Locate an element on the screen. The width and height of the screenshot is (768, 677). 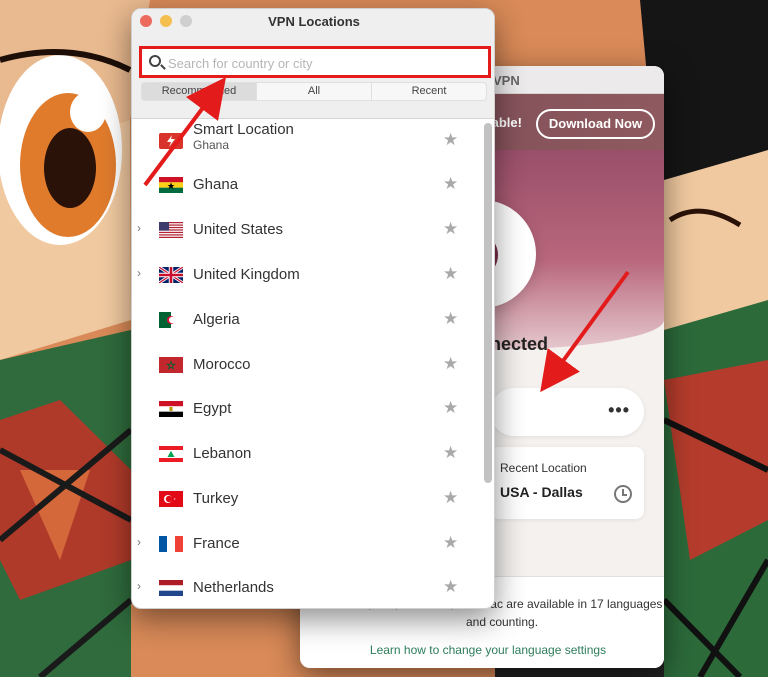
lebanon-flag-icon is located at coordinates (171, 454).